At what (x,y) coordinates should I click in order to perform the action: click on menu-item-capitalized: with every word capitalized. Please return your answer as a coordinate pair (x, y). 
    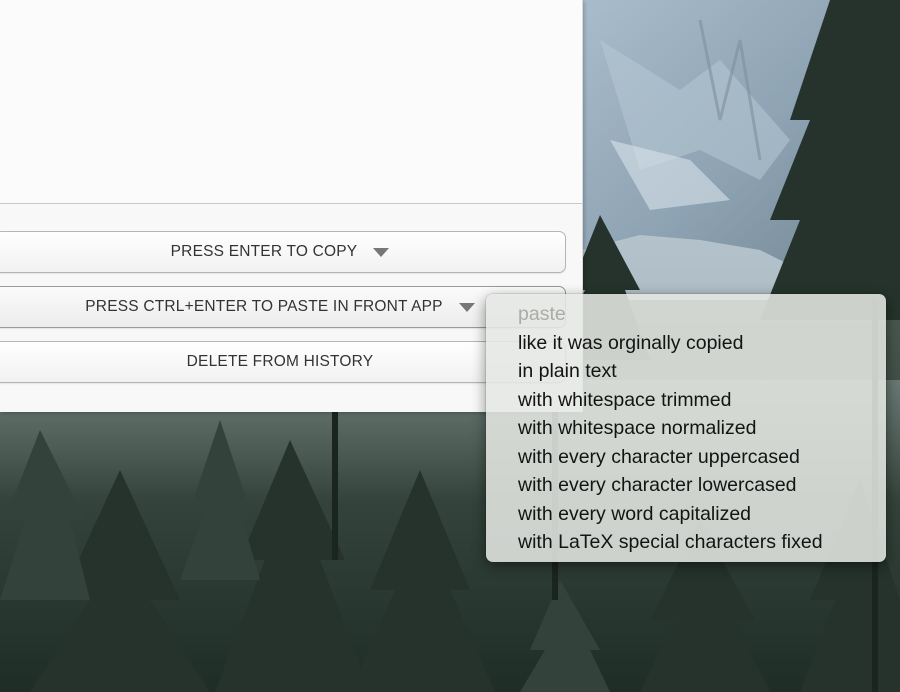
    Looking at the image, I should click on (686, 514).